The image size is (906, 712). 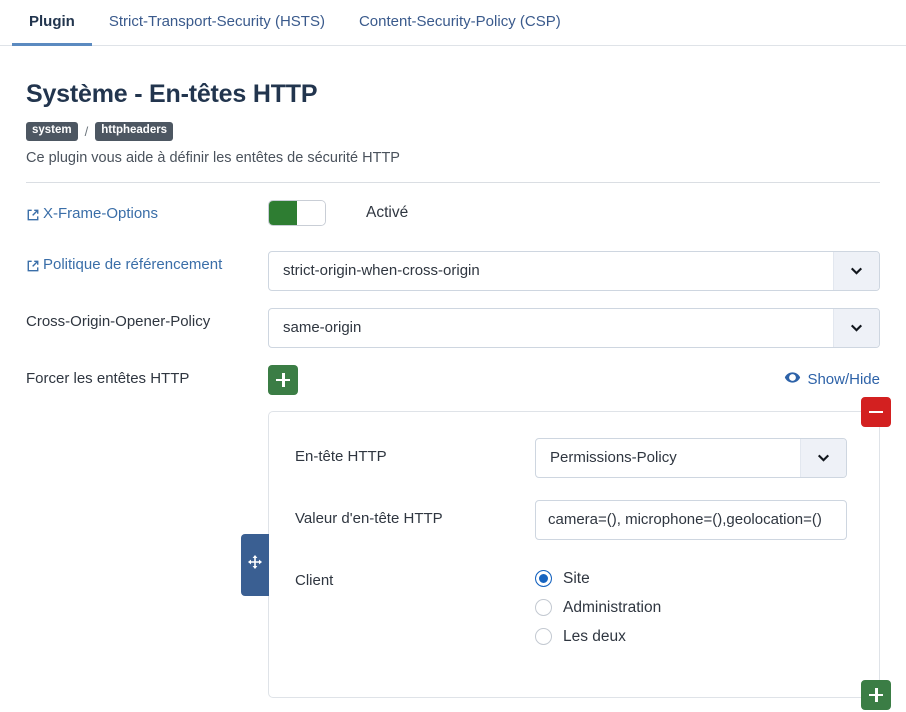 I want to click on tab-plugin: Plugin, so click(x=52, y=23).